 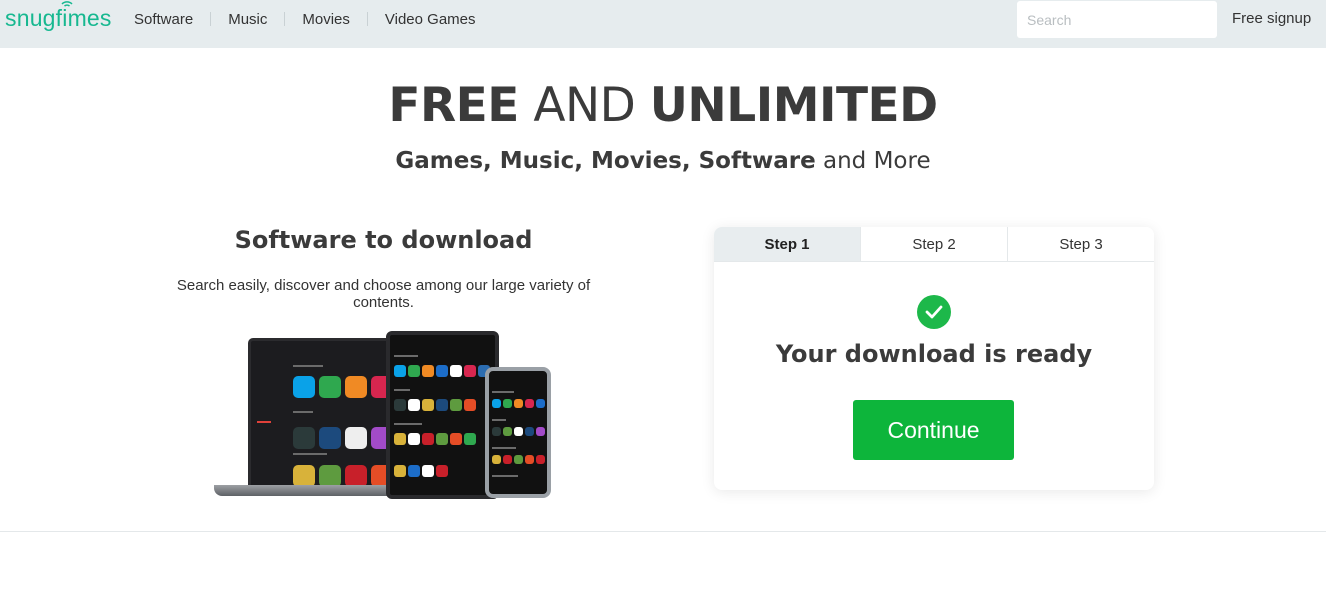 I want to click on tab-step-2: Step 2, so click(x=934, y=244).